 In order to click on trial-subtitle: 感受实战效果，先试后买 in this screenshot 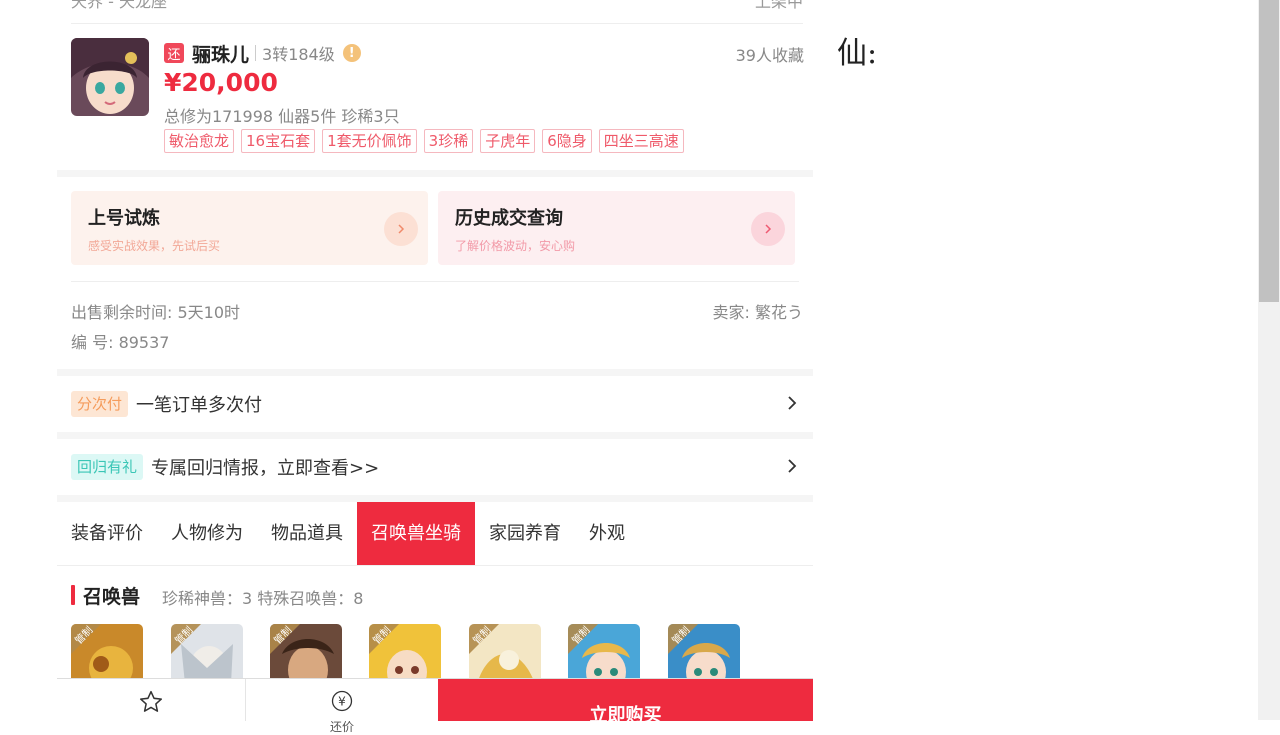, I will do `click(154, 246)`.